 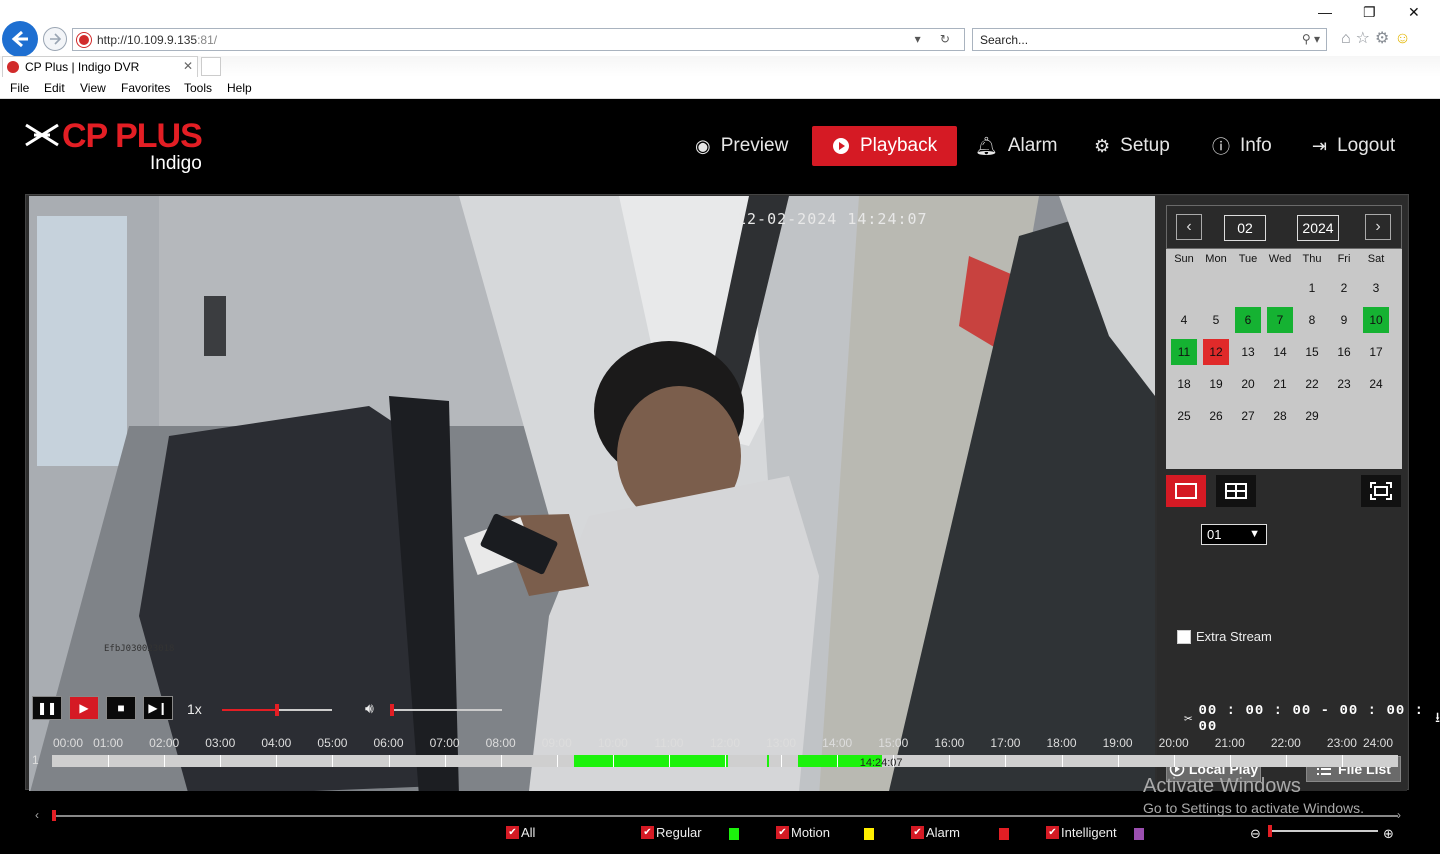 What do you see at coordinates (19, 88) in the screenshot?
I see `menu-file: File` at bounding box center [19, 88].